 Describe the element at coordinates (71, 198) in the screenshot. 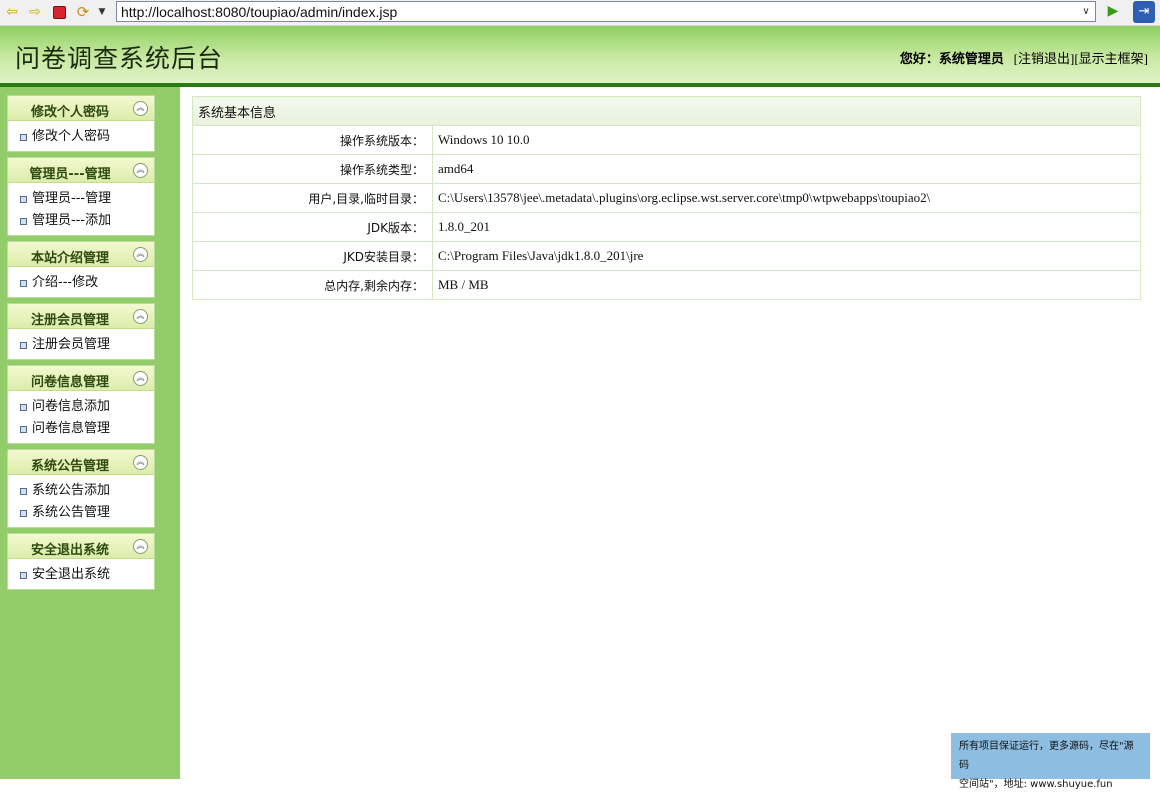

I see `sidebar-item-label: 管理员---管理` at that location.